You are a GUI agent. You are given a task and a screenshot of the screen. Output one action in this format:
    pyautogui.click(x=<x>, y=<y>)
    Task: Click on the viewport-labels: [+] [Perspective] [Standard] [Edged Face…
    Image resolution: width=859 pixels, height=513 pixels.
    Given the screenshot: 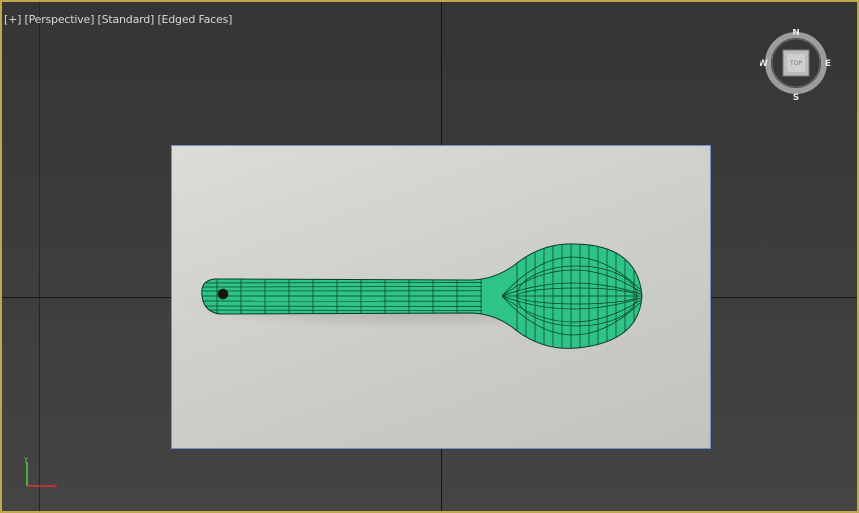 What is the action you would take?
    pyautogui.click(x=118, y=19)
    